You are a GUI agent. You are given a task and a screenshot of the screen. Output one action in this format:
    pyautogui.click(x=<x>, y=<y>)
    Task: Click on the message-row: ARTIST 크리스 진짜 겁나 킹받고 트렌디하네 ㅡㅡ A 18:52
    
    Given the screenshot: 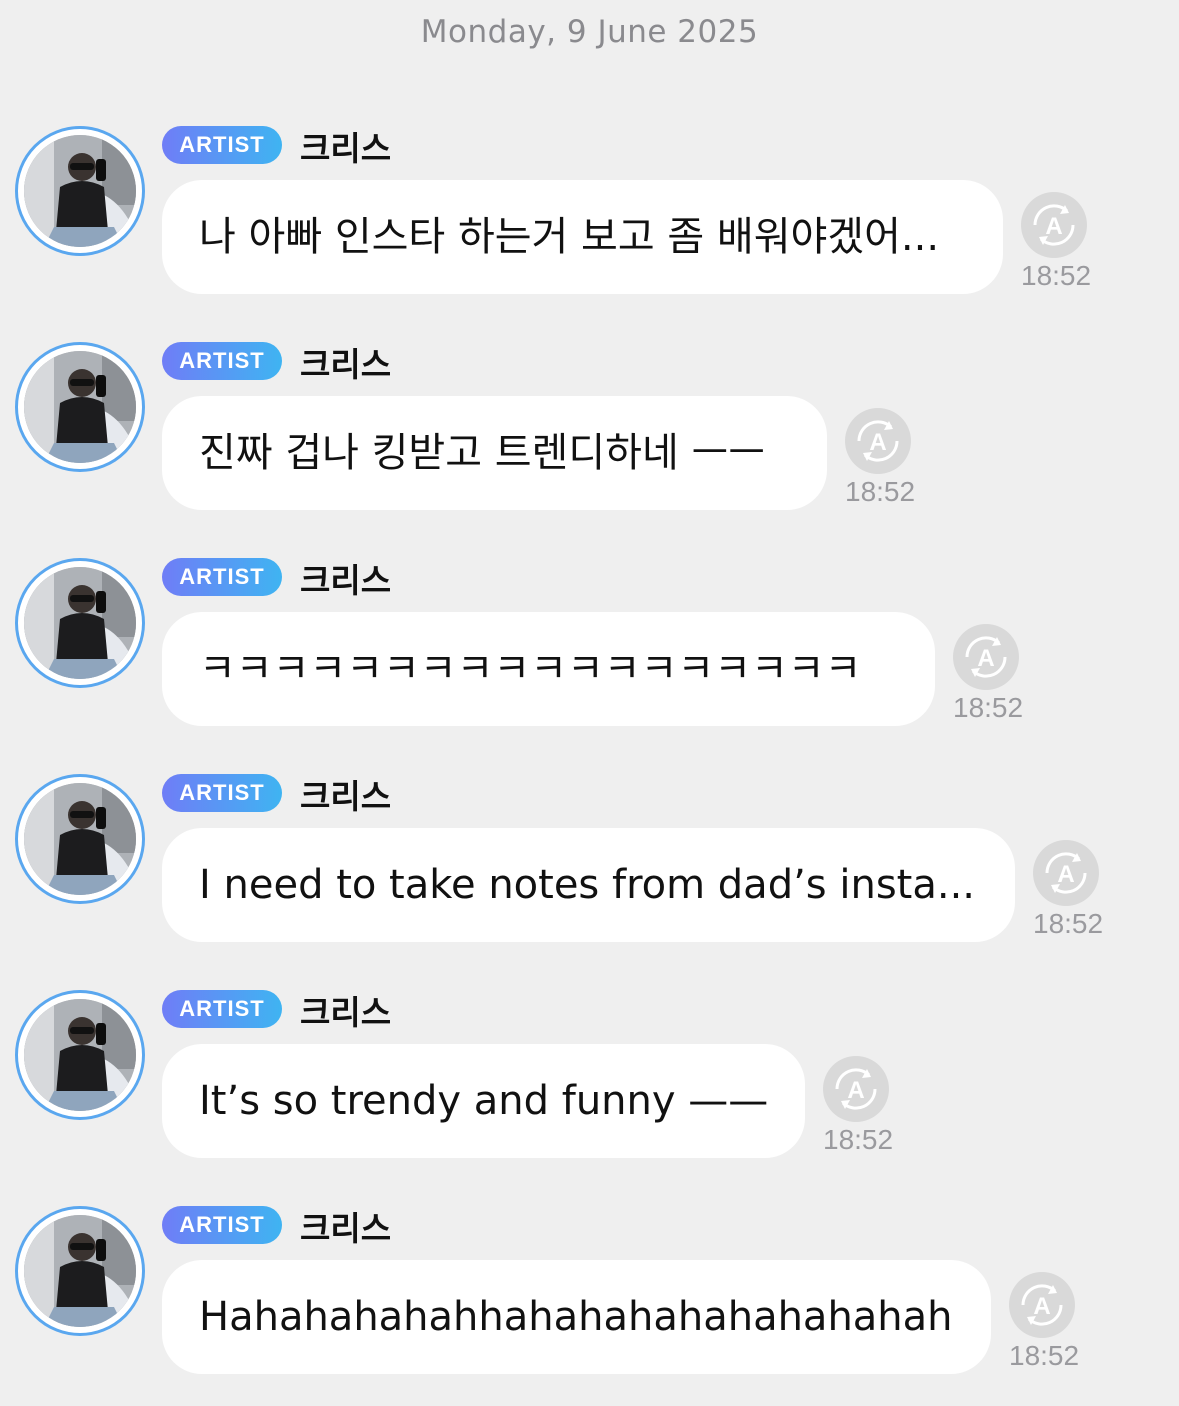 What is the action you would take?
    pyautogui.click(x=589, y=442)
    